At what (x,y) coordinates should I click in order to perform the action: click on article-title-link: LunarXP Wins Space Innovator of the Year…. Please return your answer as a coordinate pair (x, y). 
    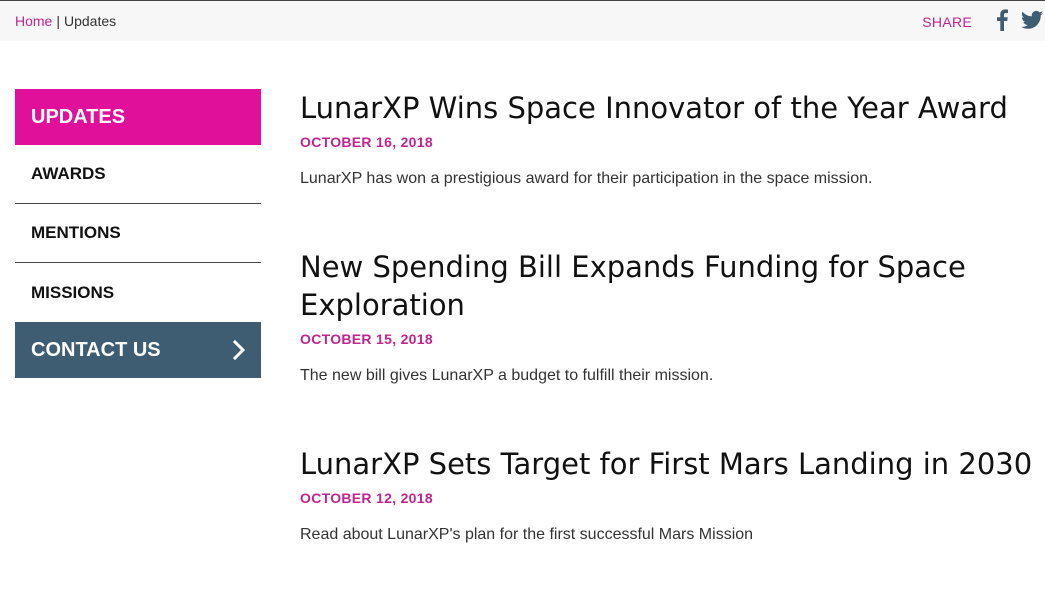
    Looking at the image, I should click on (654, 108).